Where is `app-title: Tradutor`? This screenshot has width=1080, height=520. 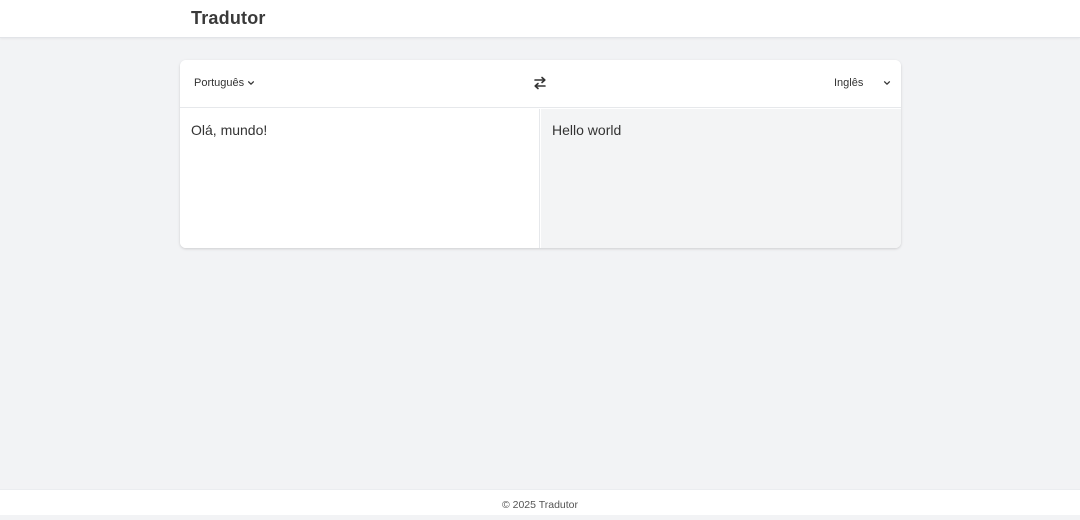 app-title: Tradutor is located at coordinates (228, 18).